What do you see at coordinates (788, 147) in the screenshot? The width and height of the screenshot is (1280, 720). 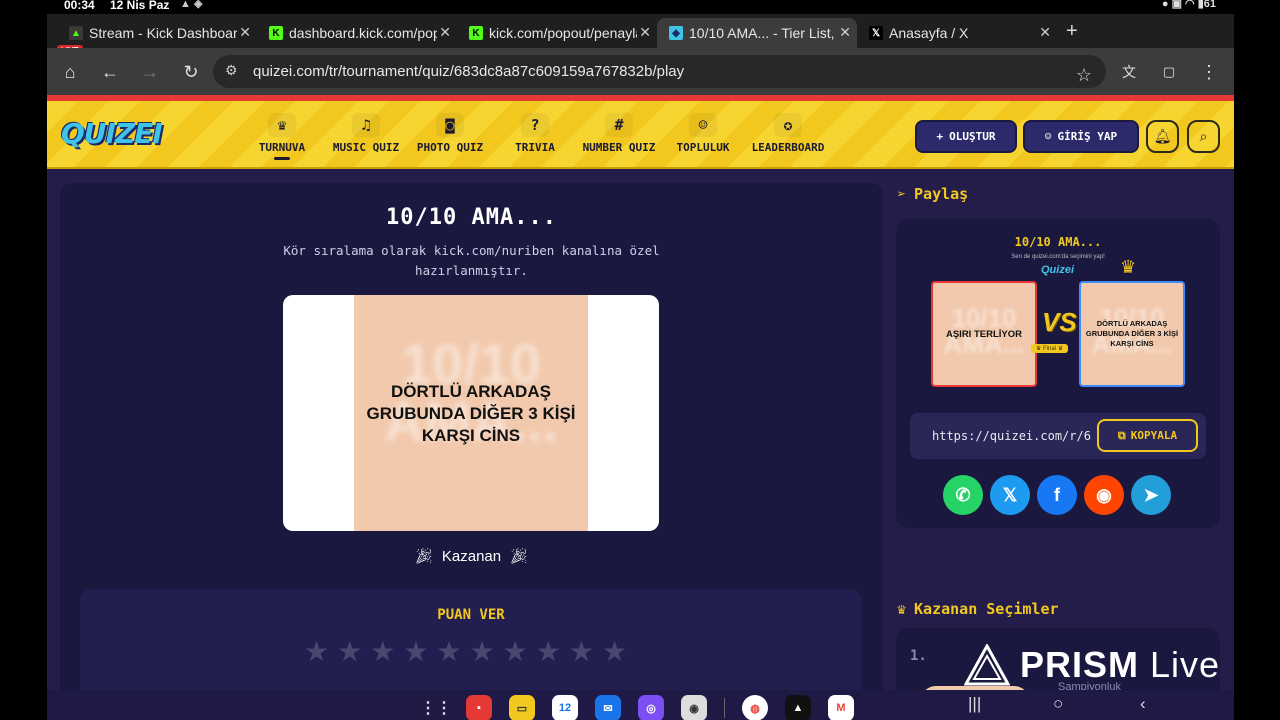 I see `nav-label: LEADERBOARD` at bounding box center [788, 147].